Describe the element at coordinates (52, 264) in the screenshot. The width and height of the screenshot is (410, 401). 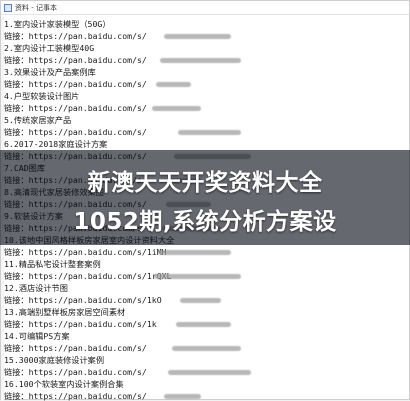
I see `resource-title-line: 11.精品私宅设计整套案例` at that location.